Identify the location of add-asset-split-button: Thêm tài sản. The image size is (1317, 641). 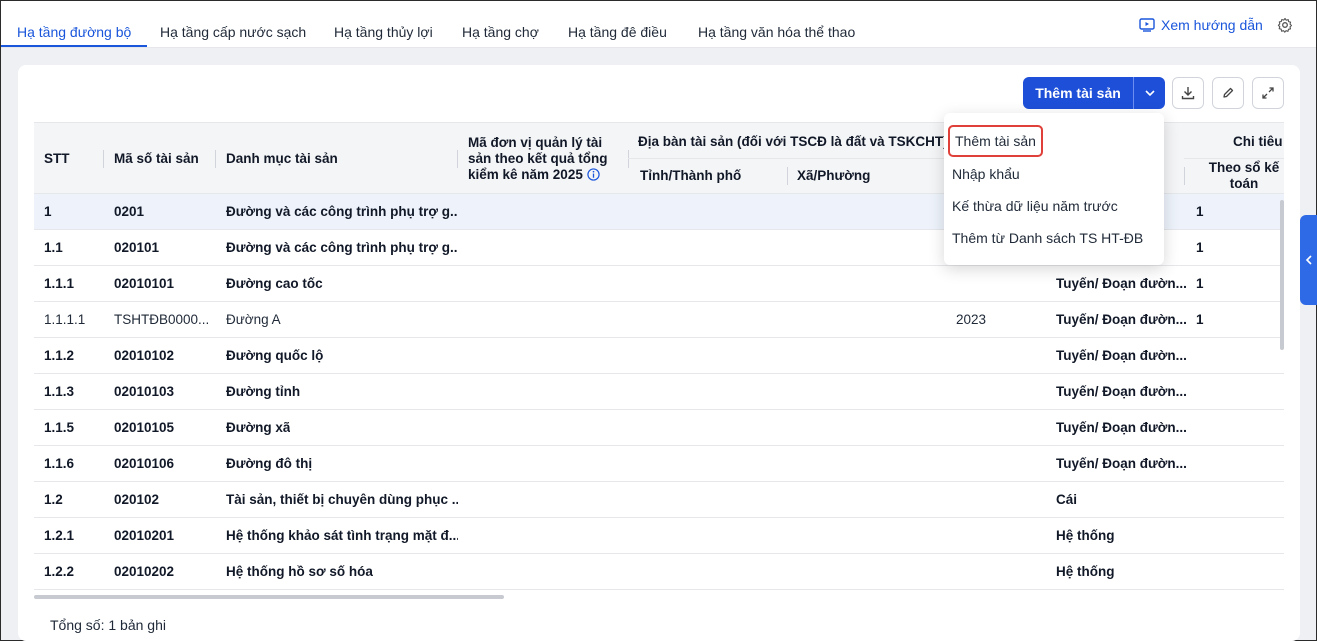
(1094, 93).